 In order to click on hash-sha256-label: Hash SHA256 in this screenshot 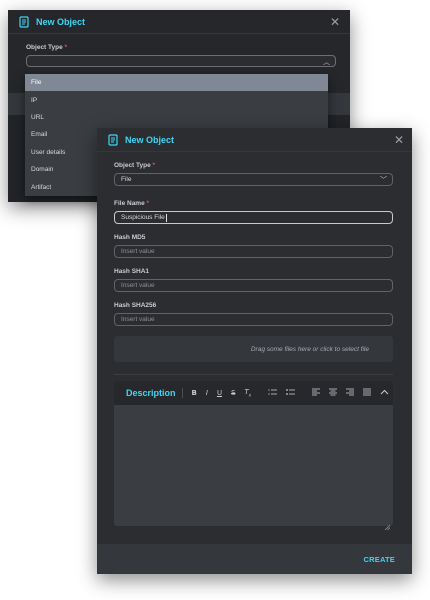, I will do `click(135, 305)`.